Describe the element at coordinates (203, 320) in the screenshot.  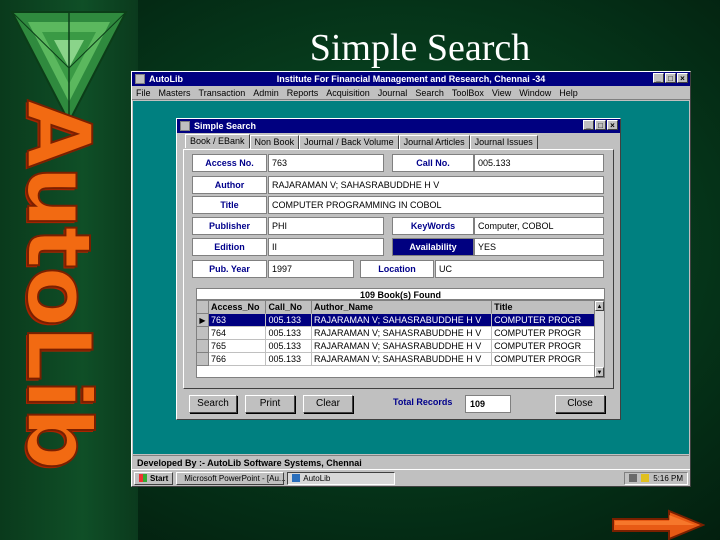
I see `current-row-icon: ▶` at that location.